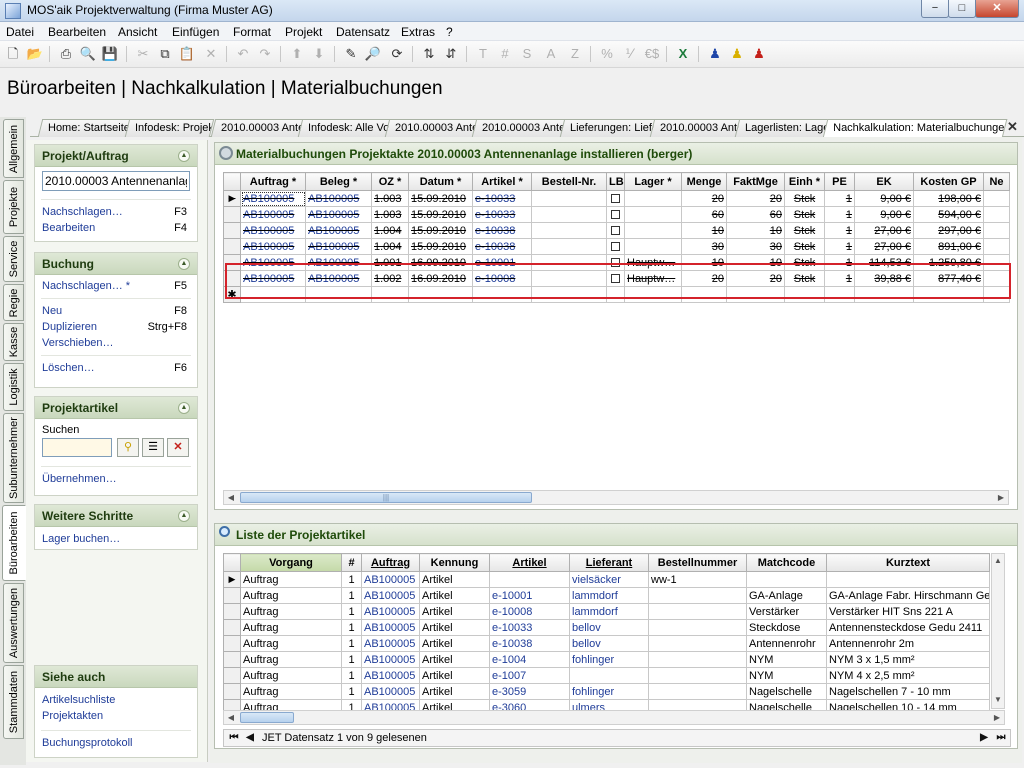  Describe the element at coordinates (715, 54) in the screenshot. I see `user-blue-icon: ♟` at that location.